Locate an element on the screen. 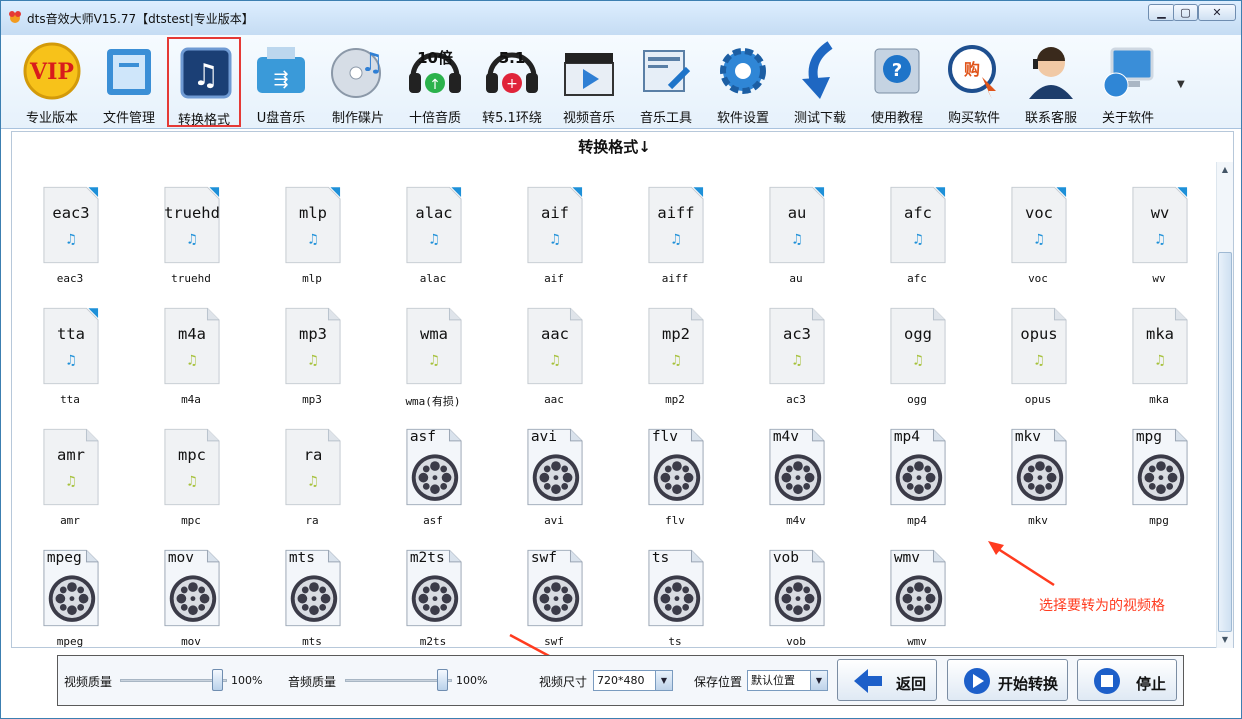 The width and height of the screenshot is (1242, 719). format-item-avi: avi avi is located at coordinates (554, 483).